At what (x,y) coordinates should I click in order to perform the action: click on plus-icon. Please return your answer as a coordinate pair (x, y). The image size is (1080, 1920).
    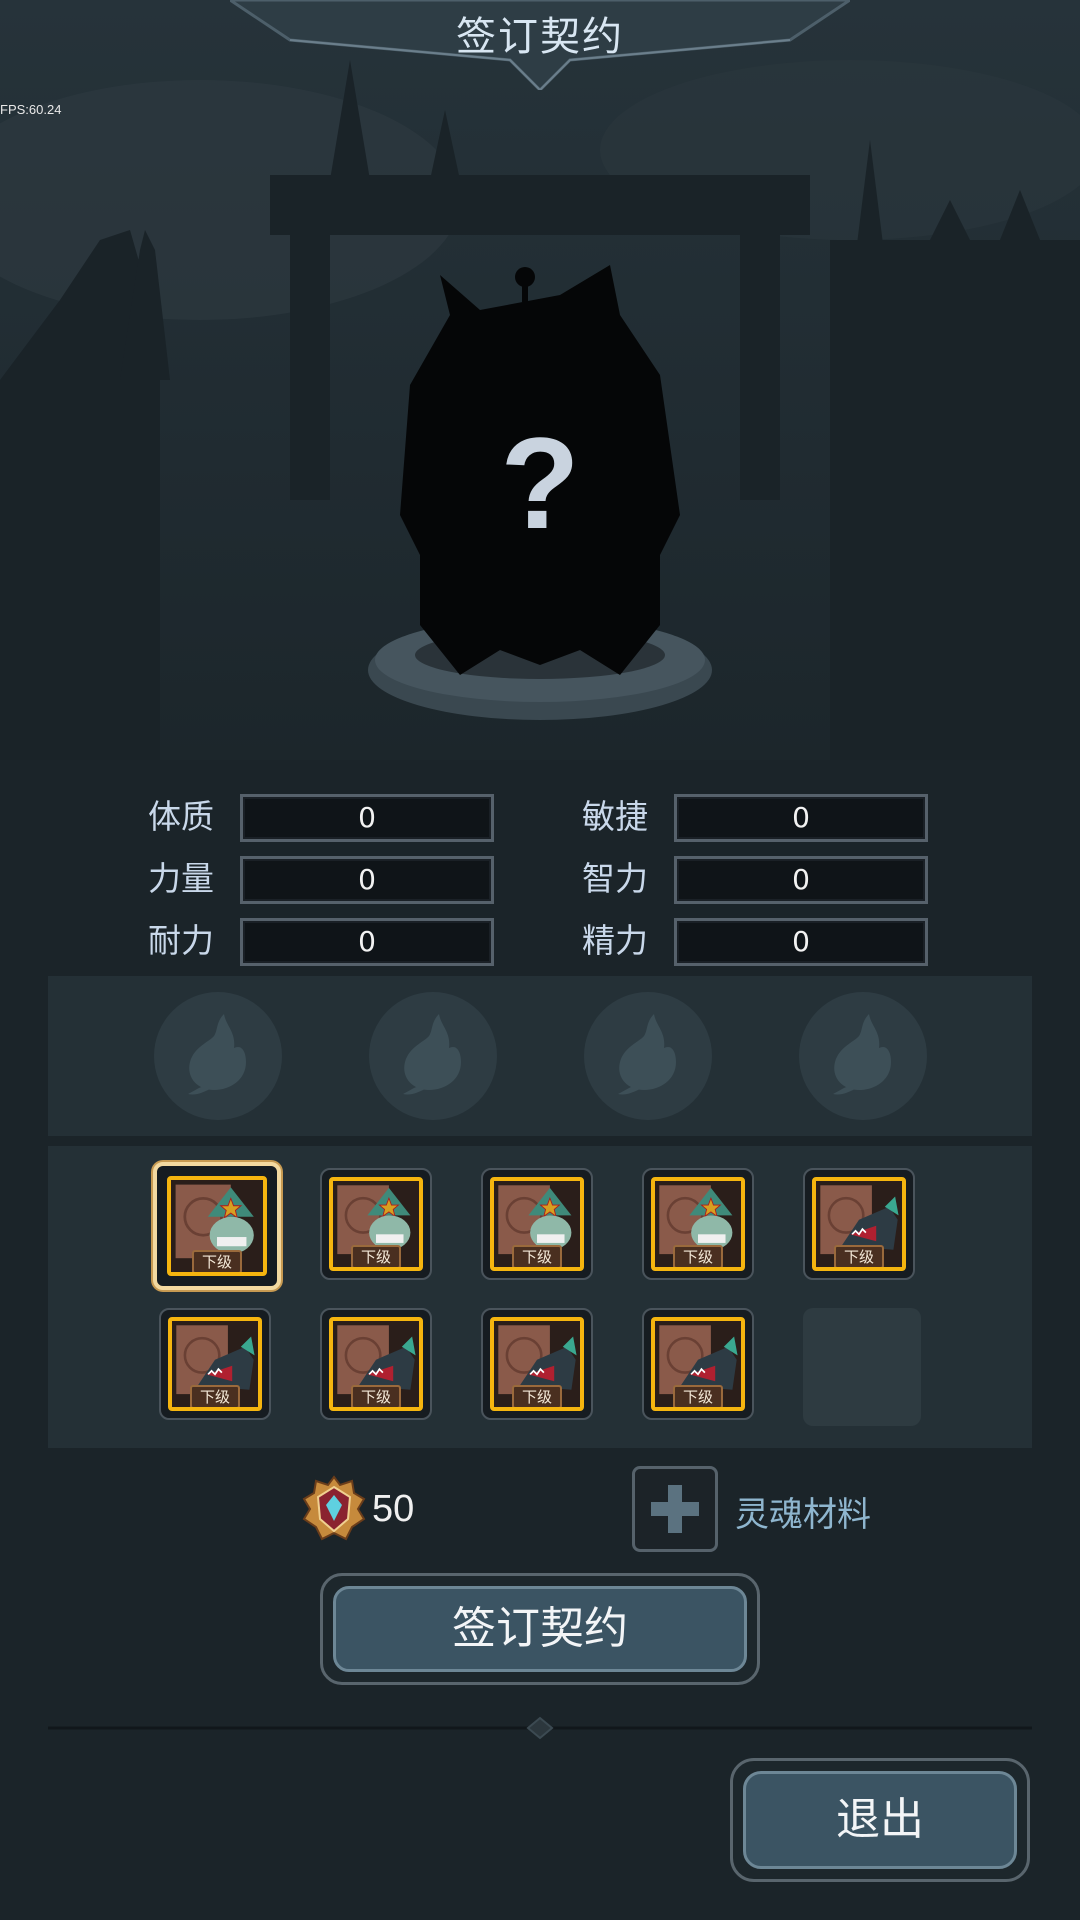
    Looking at the image, I should click on (675, 1509).